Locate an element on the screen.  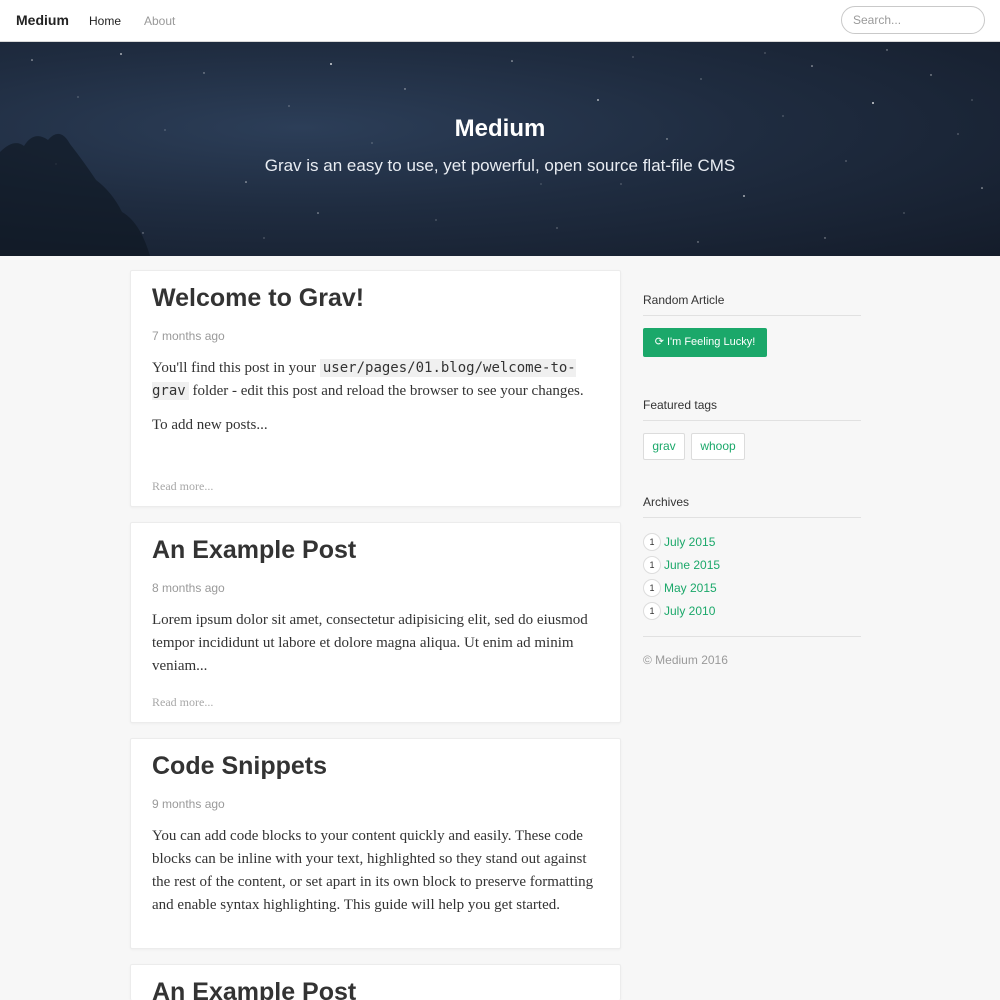
top-navbar: Medium Home About is located at coordinates (500, 21).